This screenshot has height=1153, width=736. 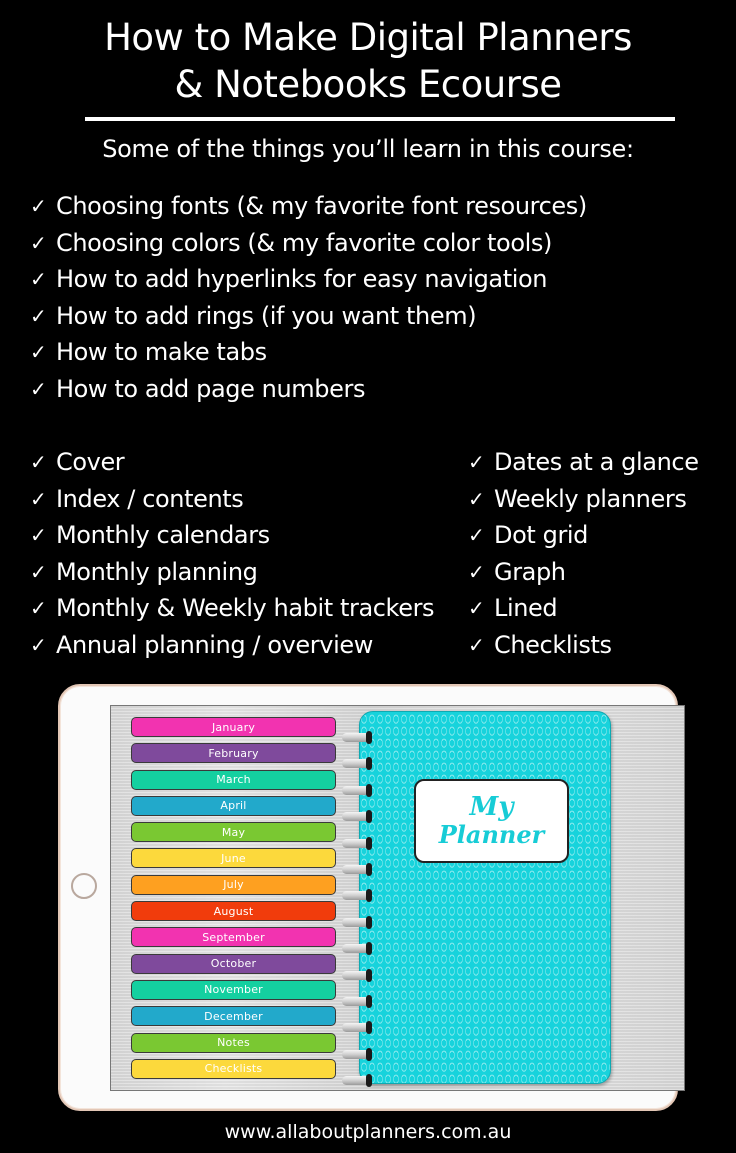 What do you see at coordinates (233, 1016) in the screenshot?
I see `tab-december: December` at bounding box center [233, 1016].